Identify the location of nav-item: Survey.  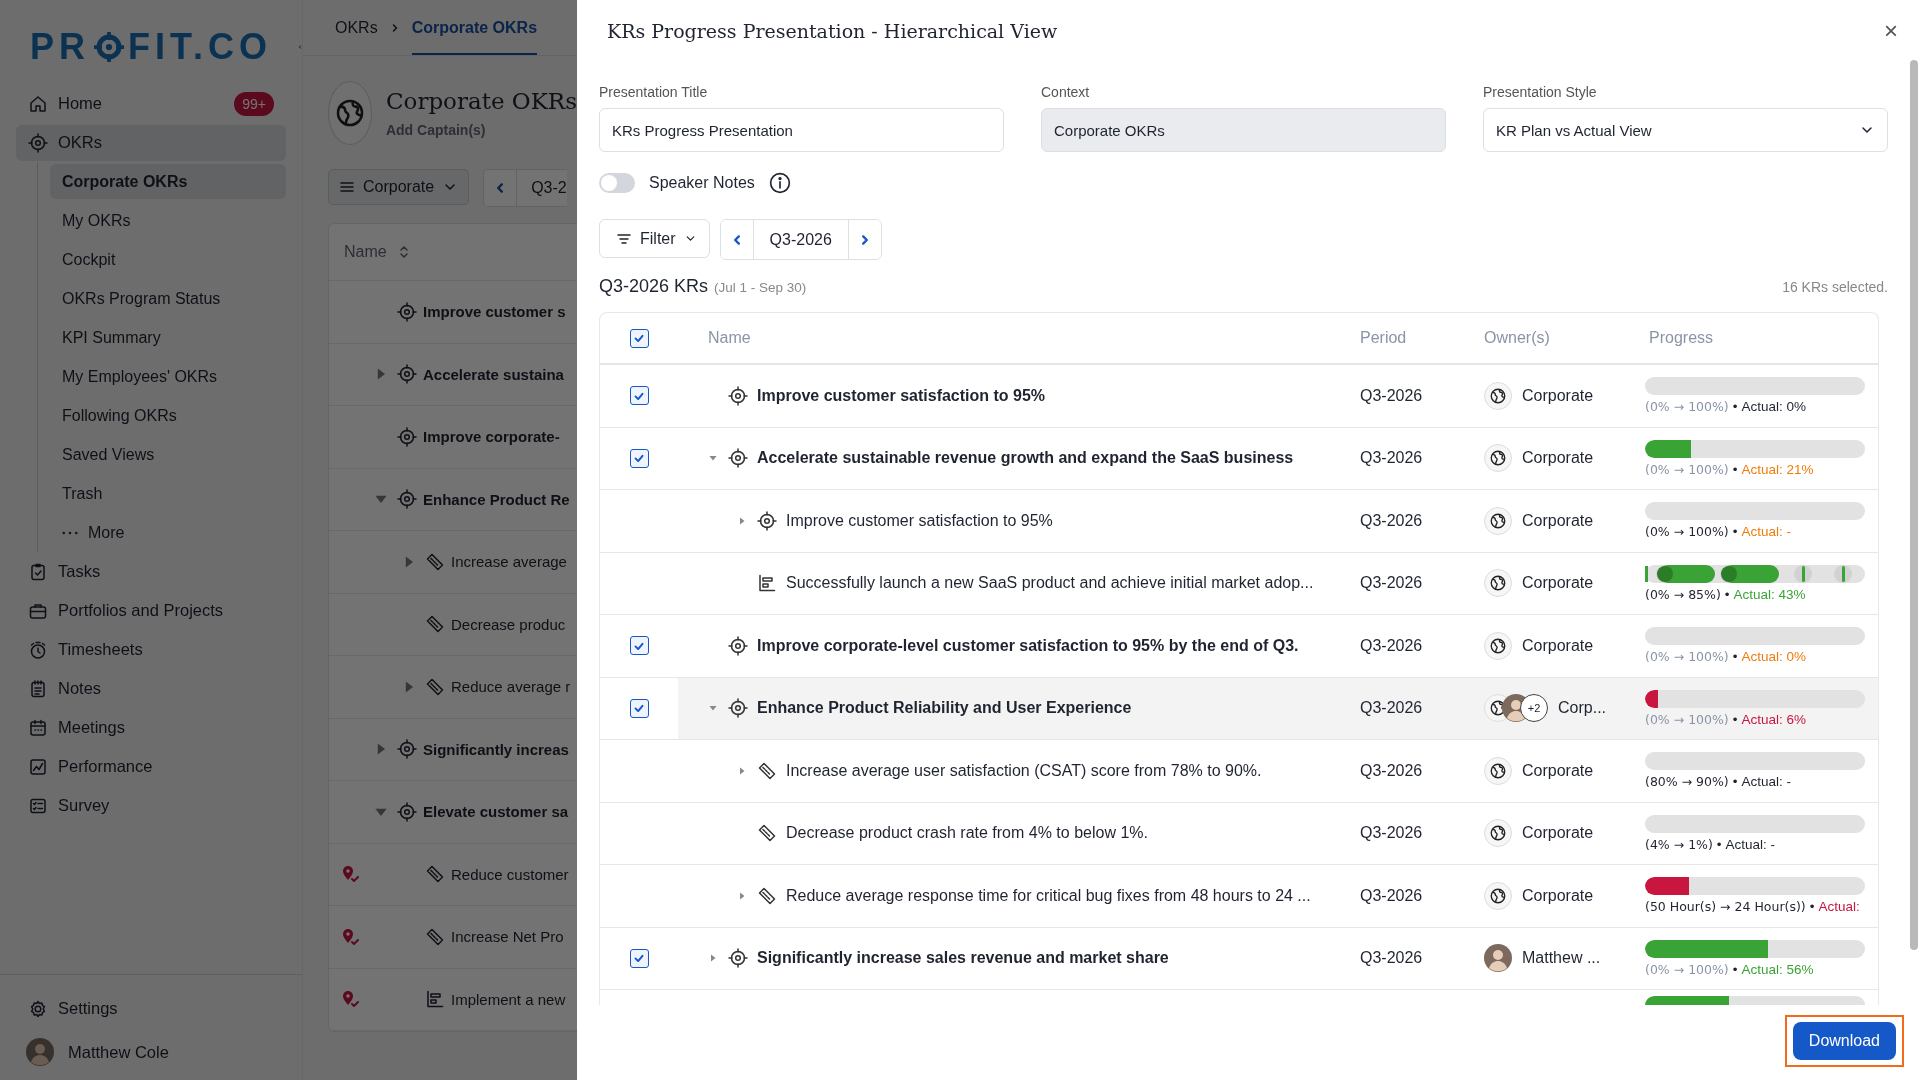
(151, 805).